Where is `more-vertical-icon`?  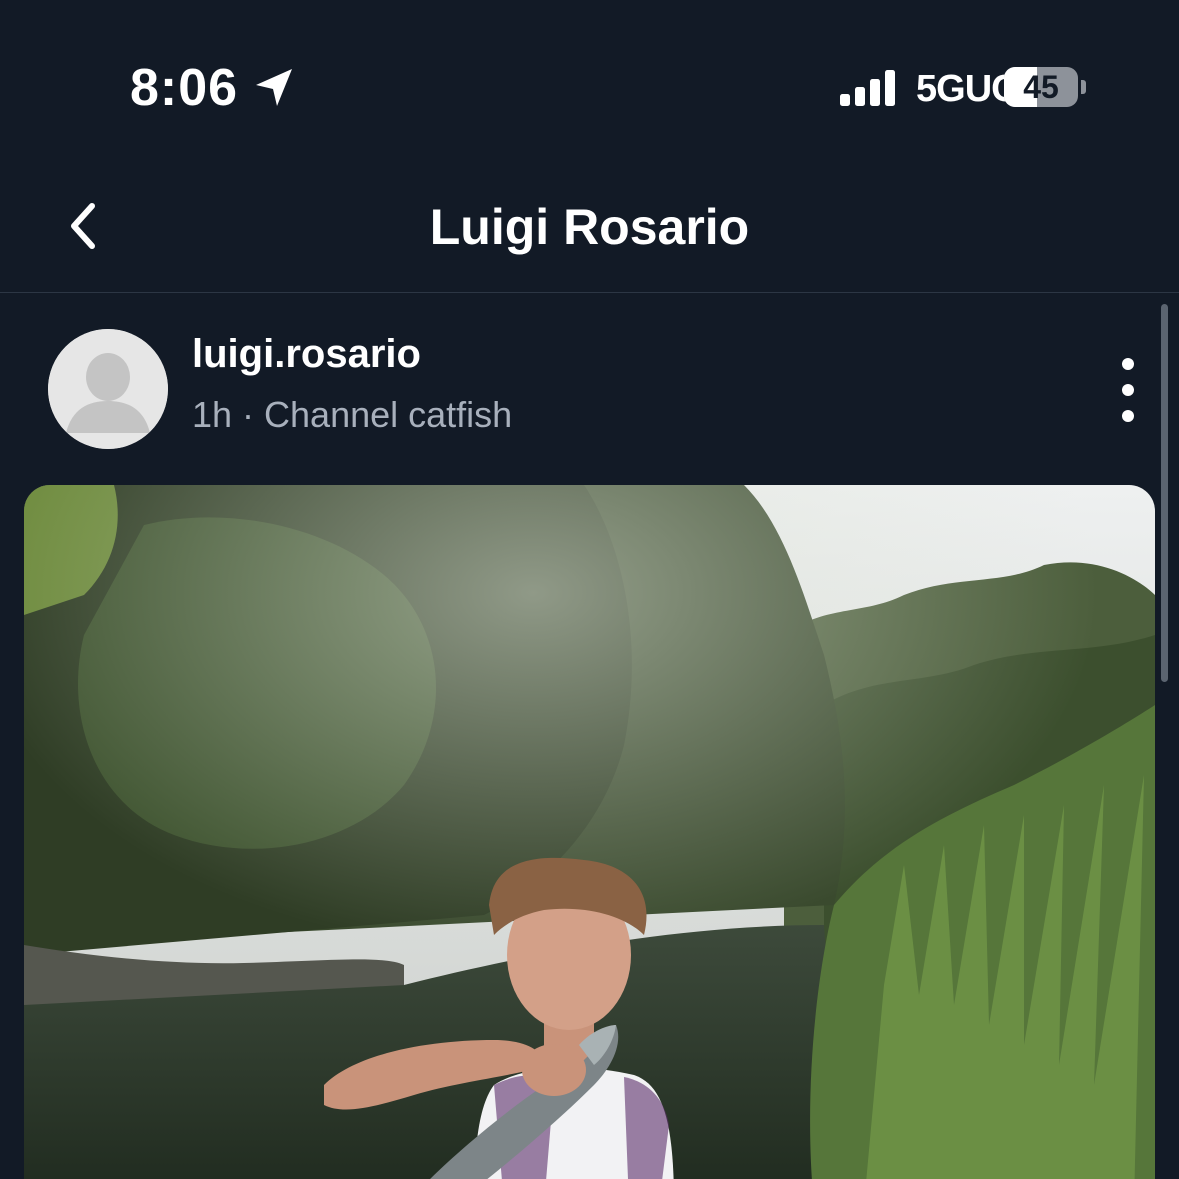
more-vertical-icon is located at coordinates (1128, 390).